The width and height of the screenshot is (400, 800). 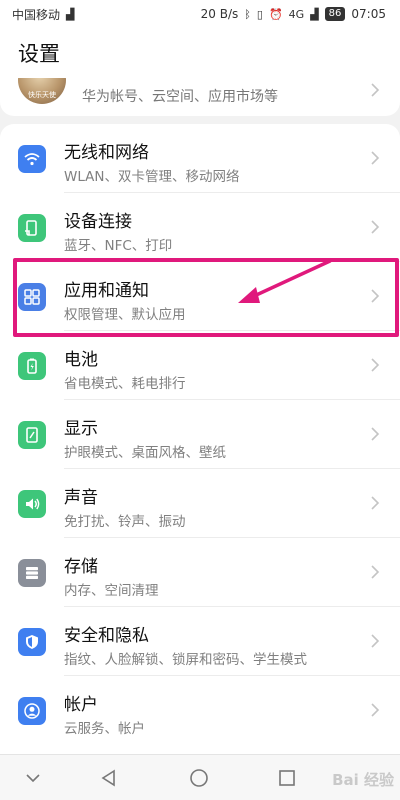 I want to click on account-entry: 快乐天使 华为帐号、云空间、应用市场等, so click(x=200, y=97).